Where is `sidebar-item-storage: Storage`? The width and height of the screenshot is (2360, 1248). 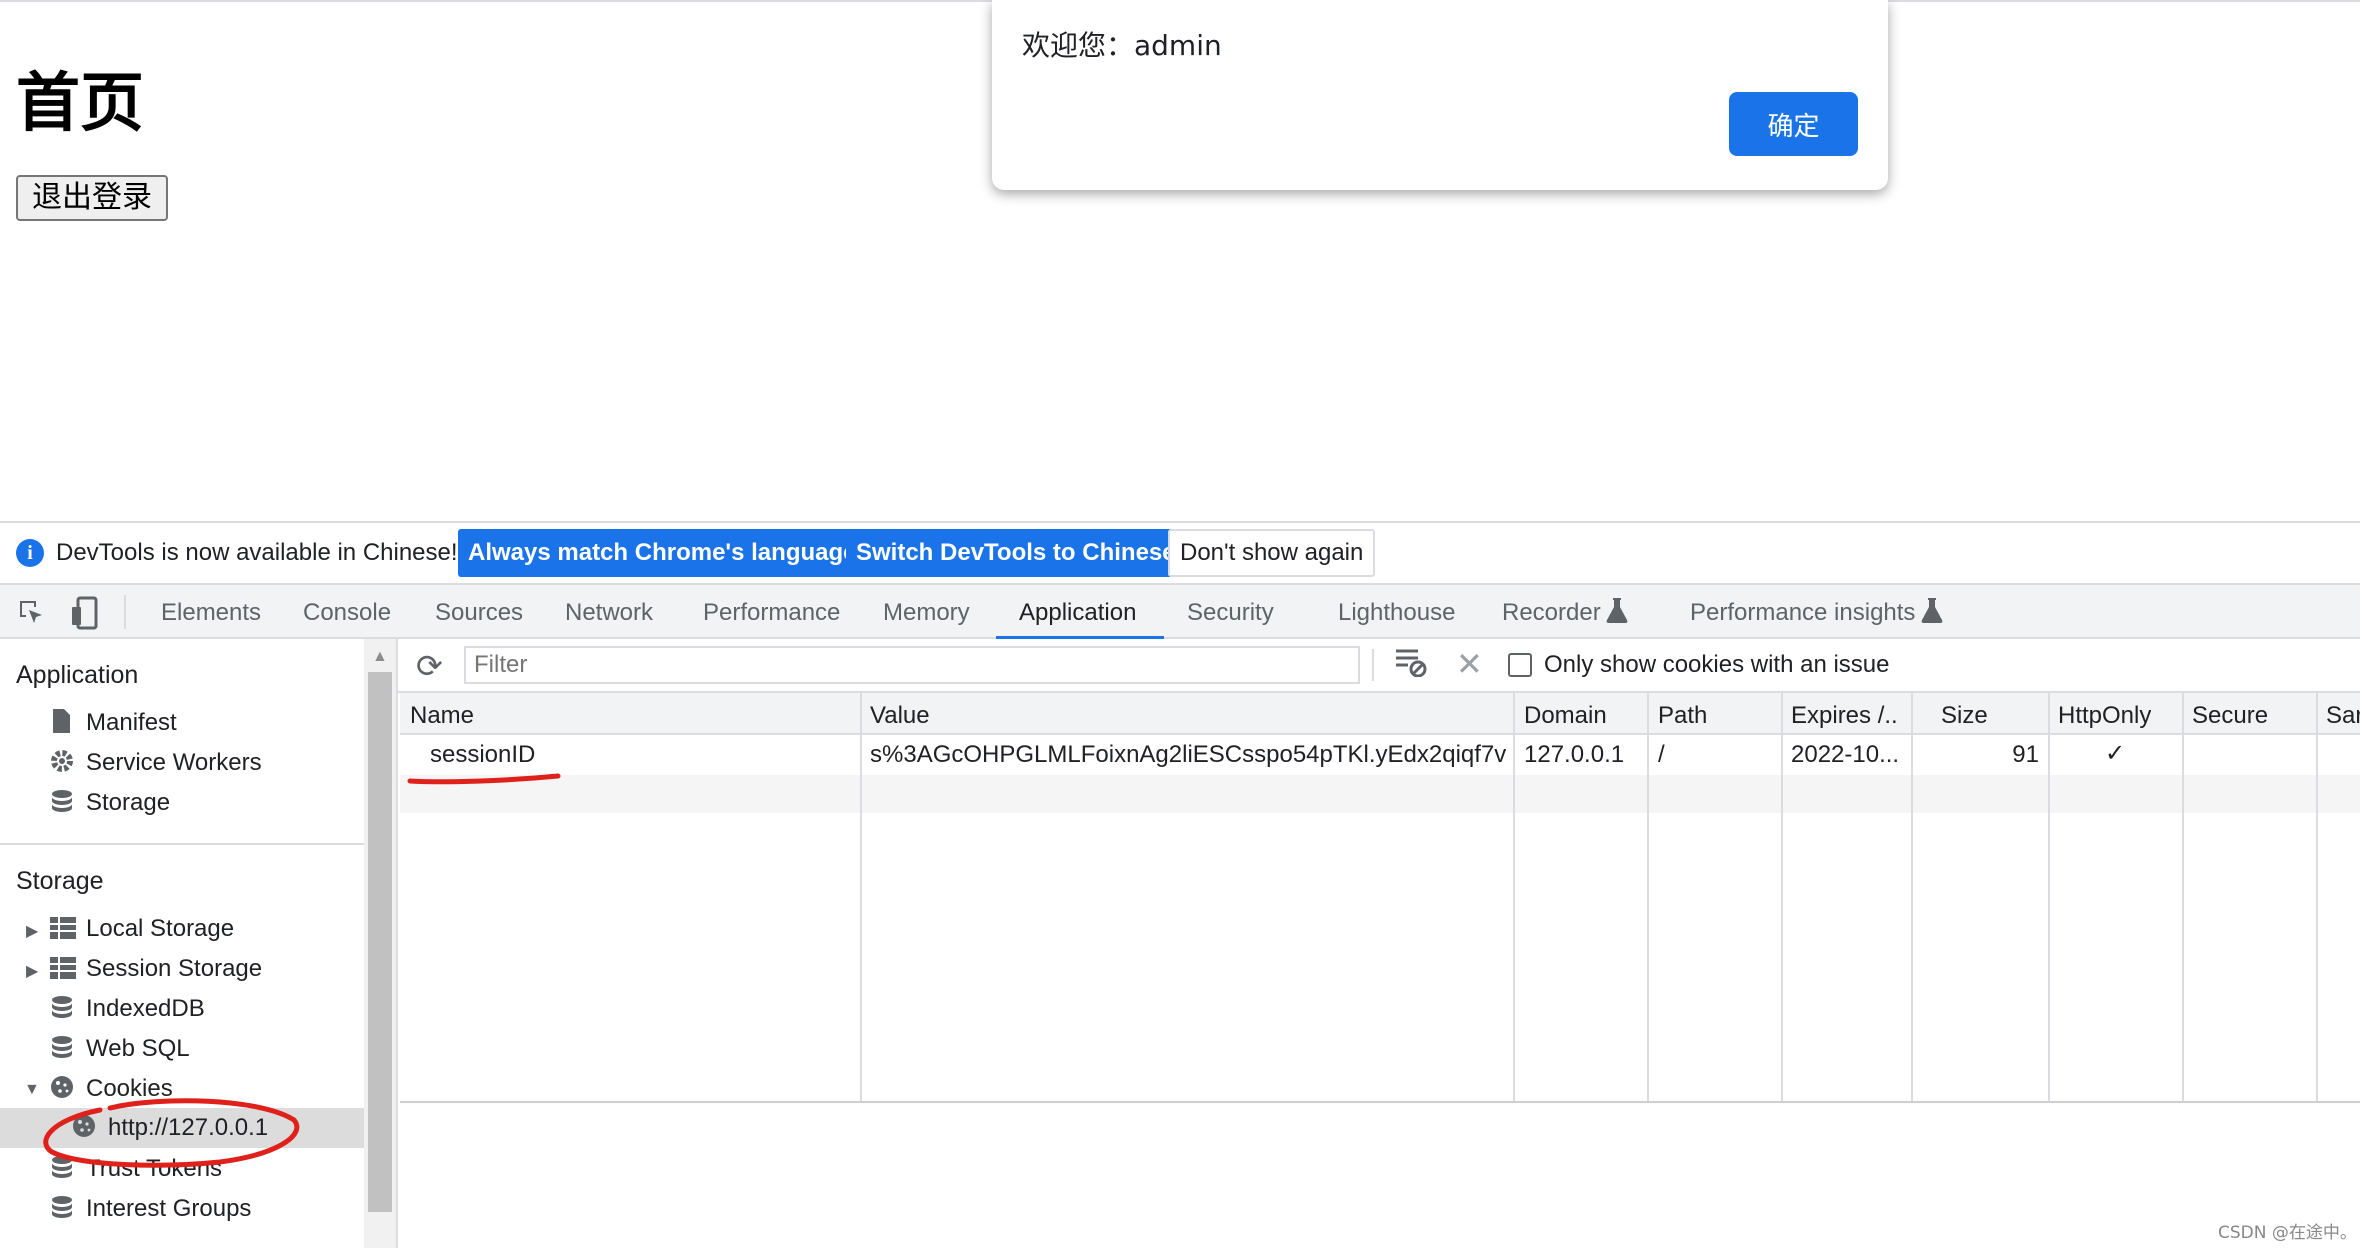 sidebar-item-storage: Storage is located at coordinates (110, 803).